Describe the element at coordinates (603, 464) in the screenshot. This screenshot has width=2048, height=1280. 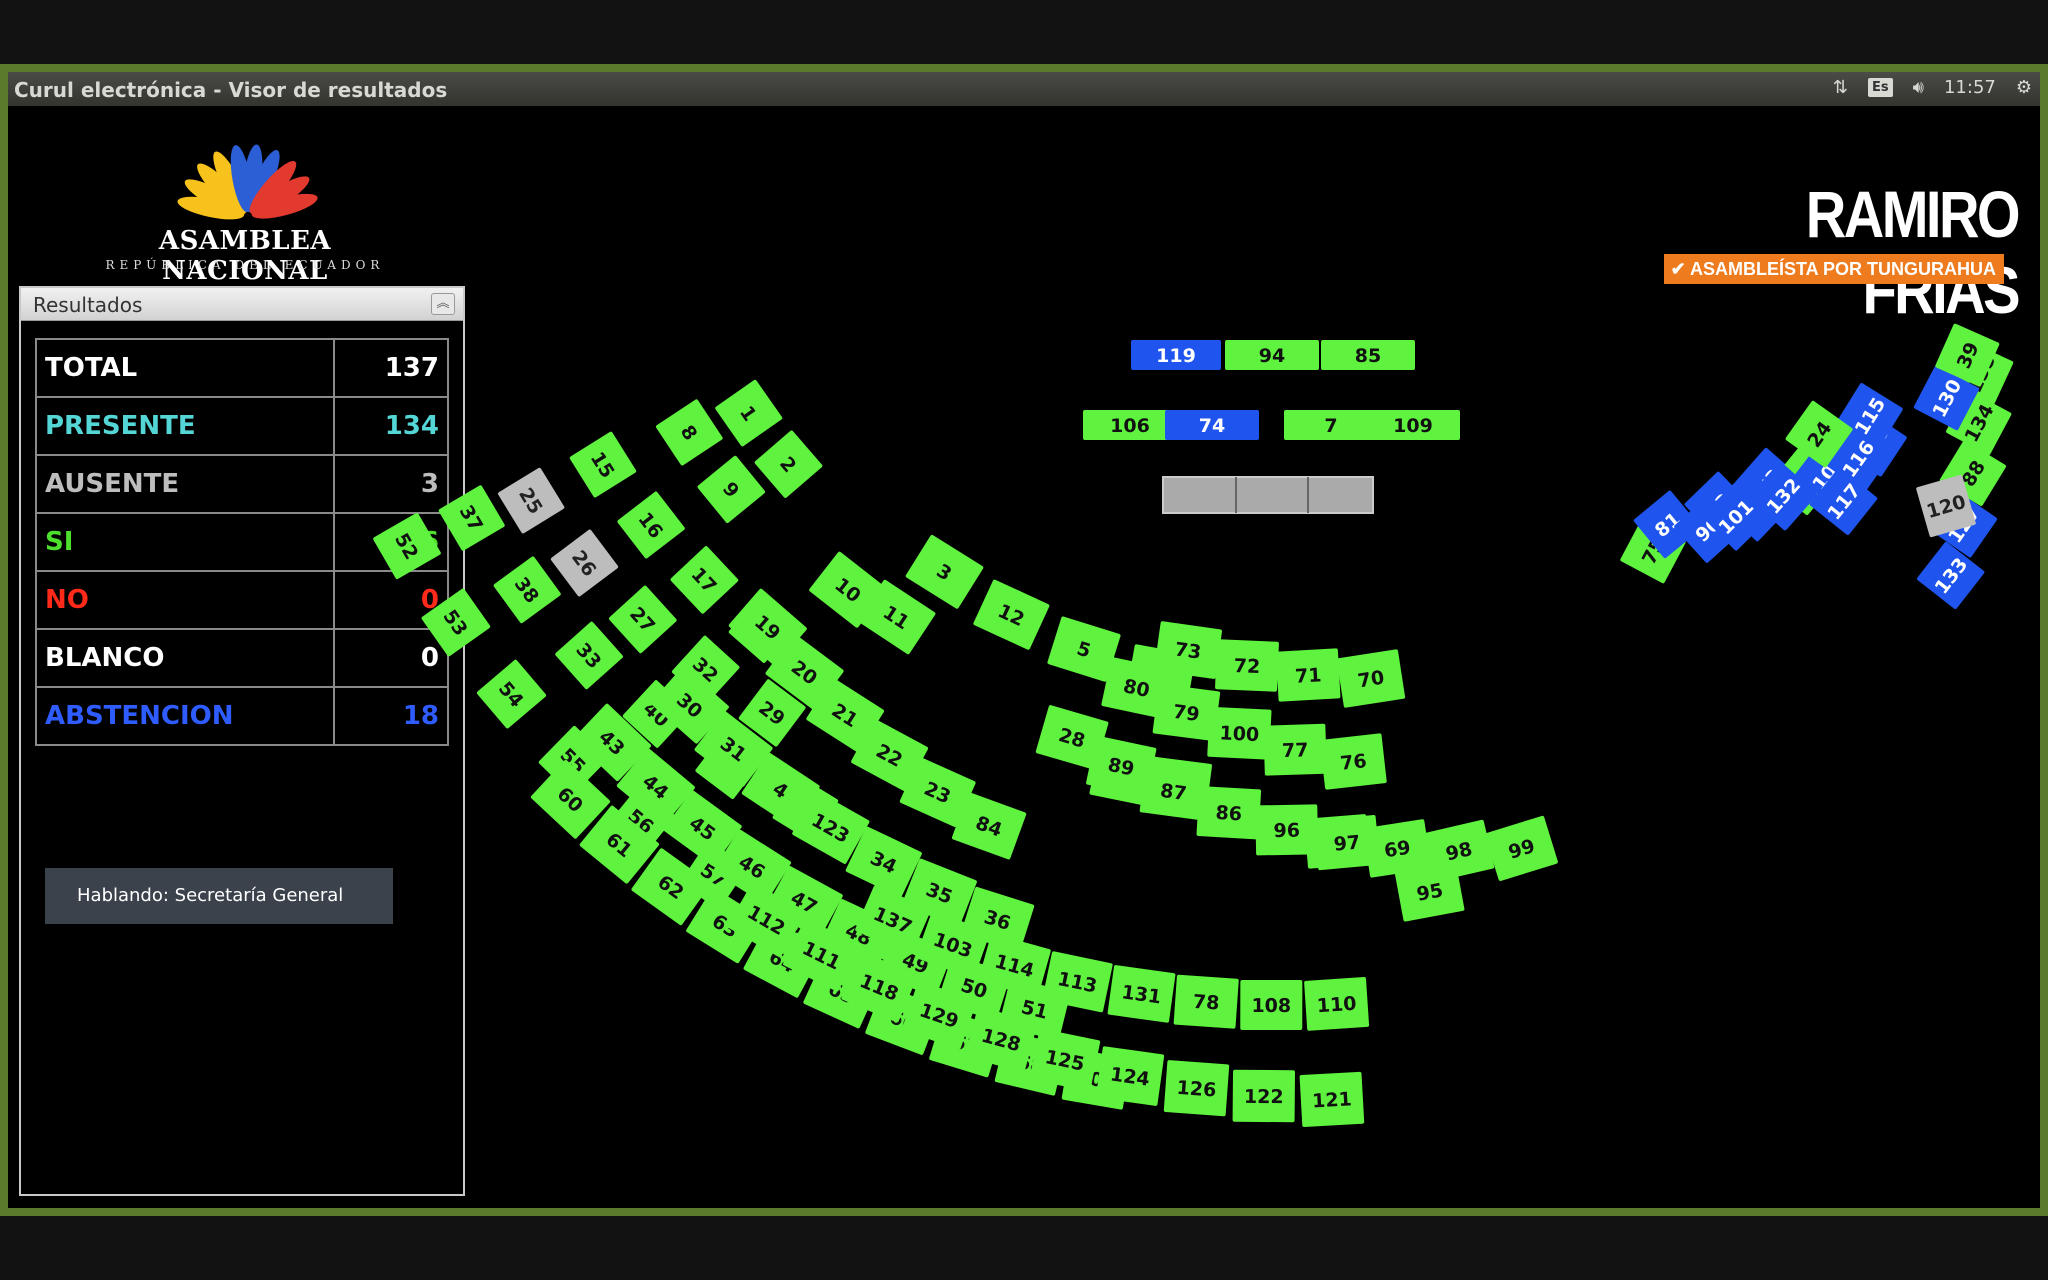
I see `seat-15: 15` at that location.